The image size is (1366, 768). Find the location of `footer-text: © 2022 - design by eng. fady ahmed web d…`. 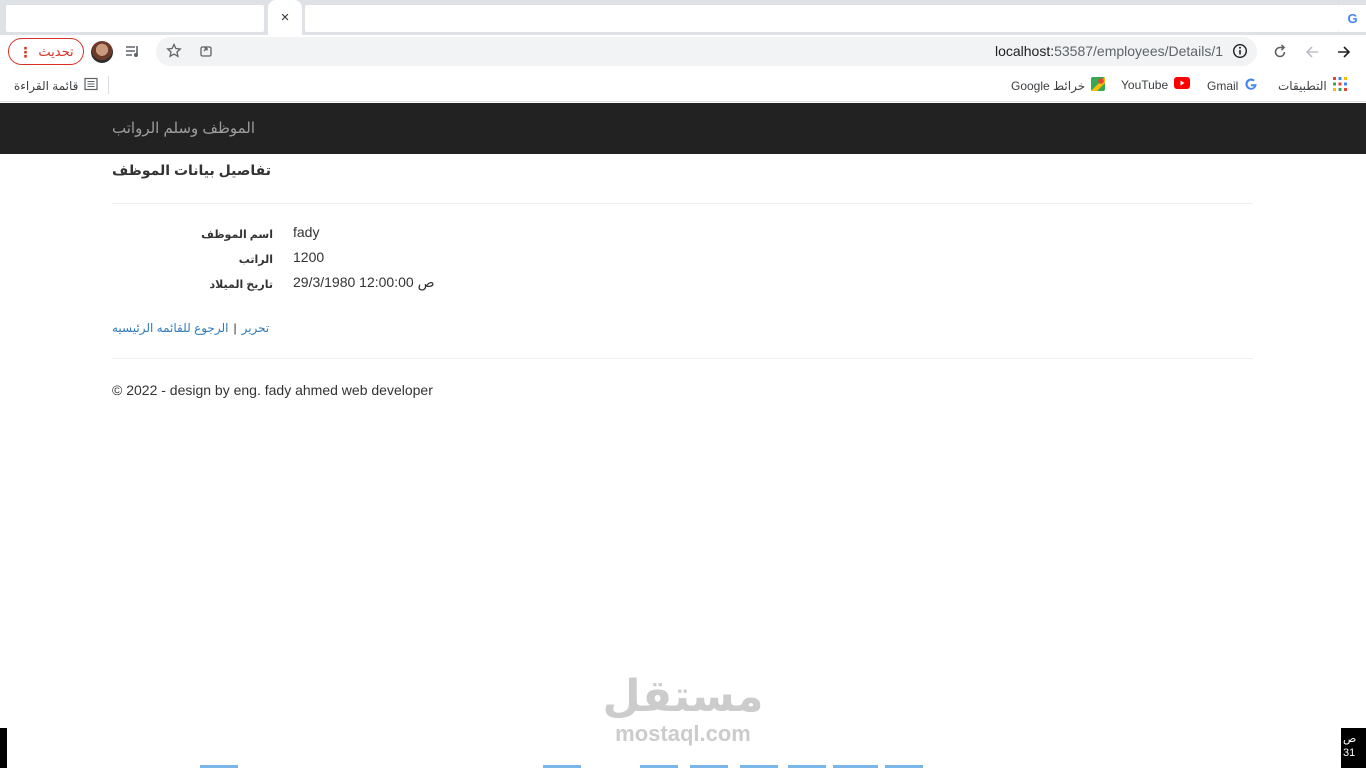

footer-text: © 2022 - design by eng. fady ahmed web d… is located at coordinates (272, 390).